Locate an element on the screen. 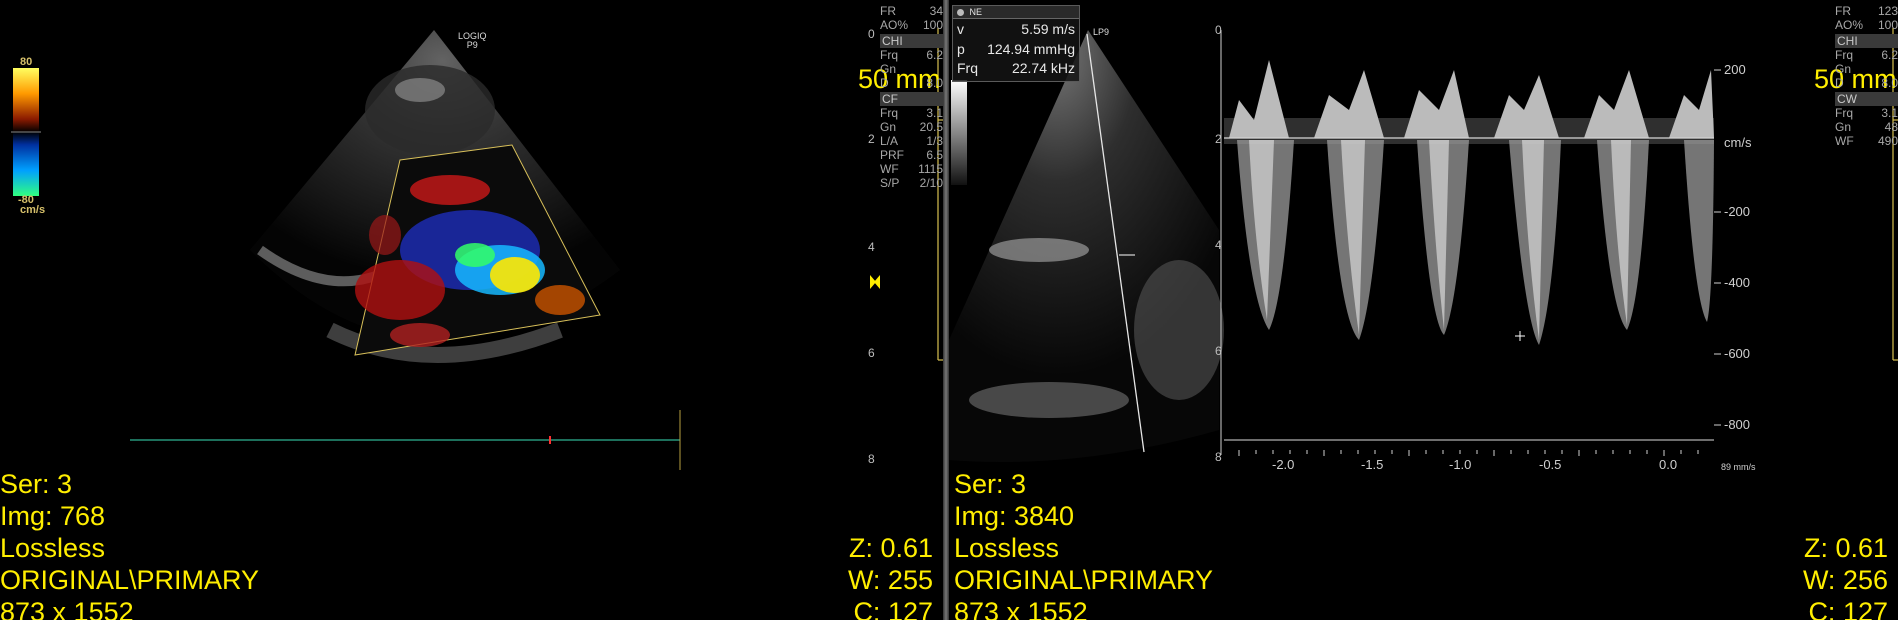 The image size is (1898, 620). velocity-label-200: 200 is located at coordinates (1735, 69).